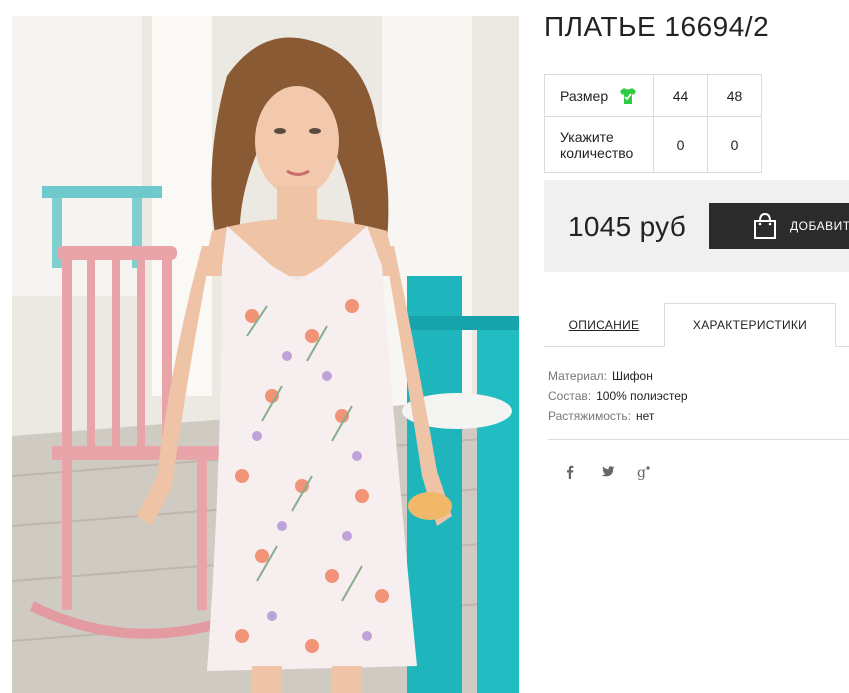 The image size is (849, 693). What do you see at coordinates (698, 439) in the screenshot?
I see `section-divider` at bounding box center [698, 439].